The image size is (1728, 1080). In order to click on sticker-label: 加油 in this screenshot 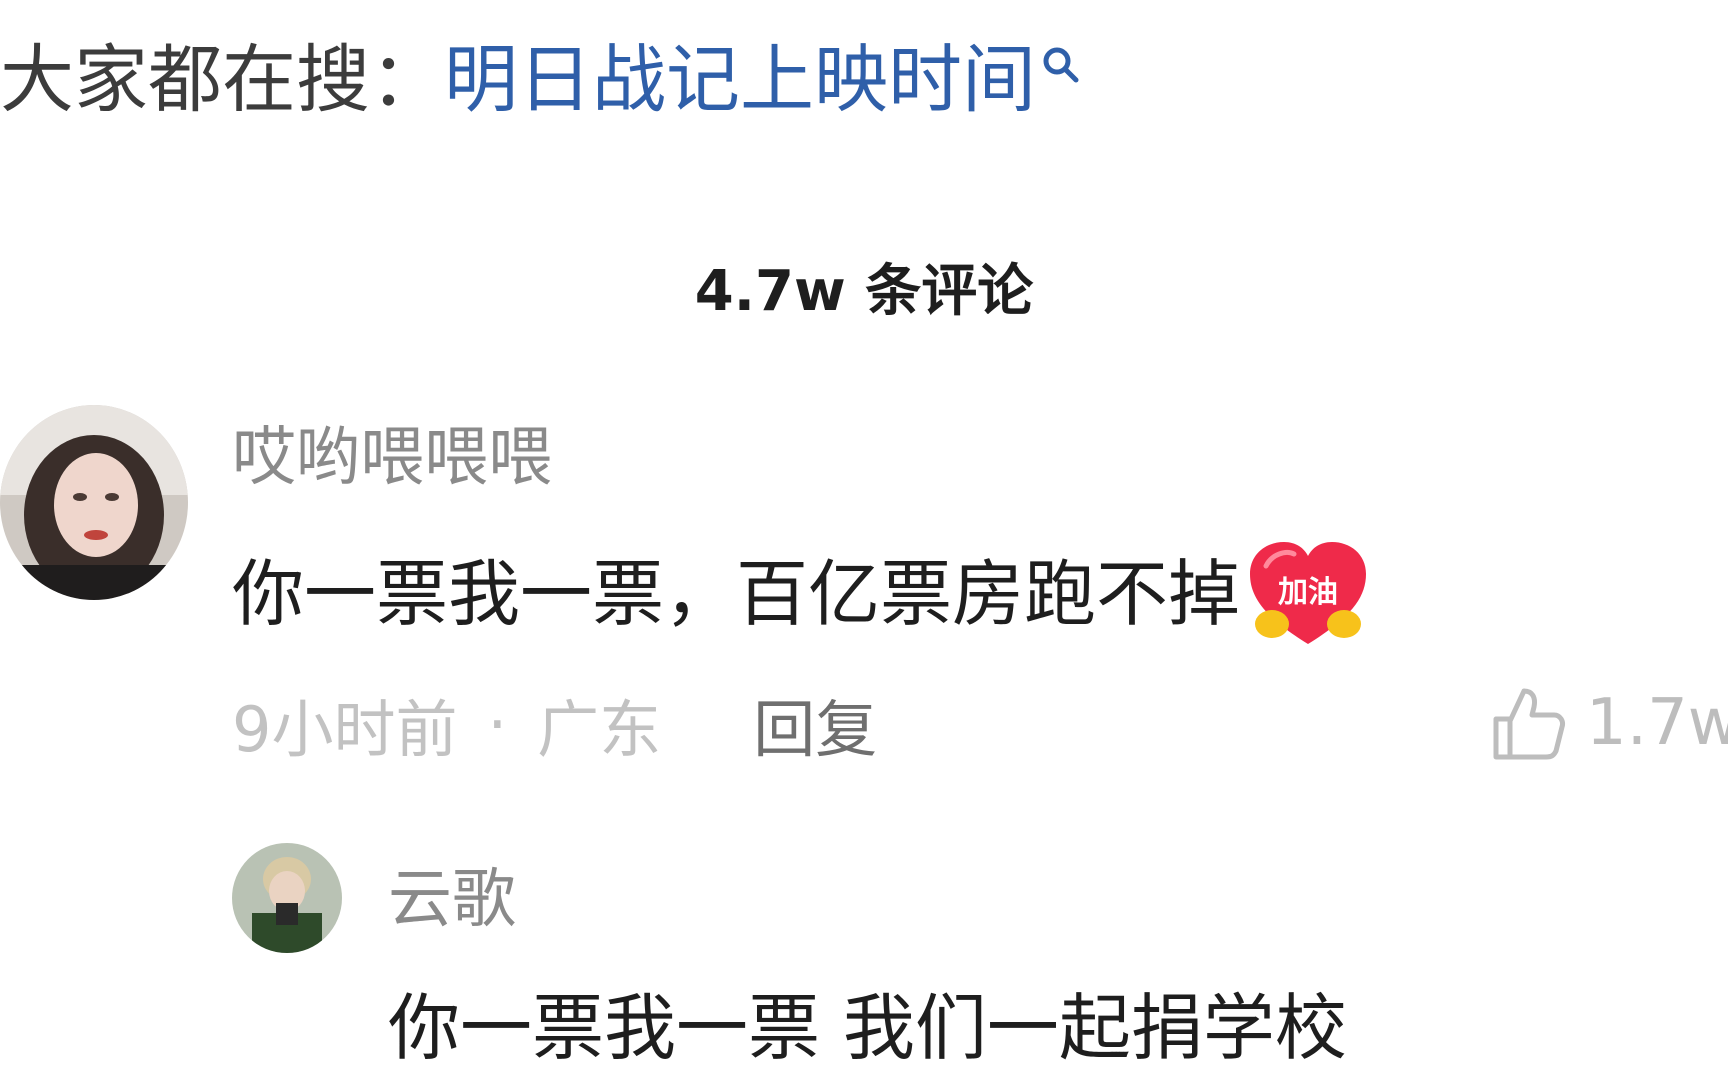, I will do `click(1308, 592)`.